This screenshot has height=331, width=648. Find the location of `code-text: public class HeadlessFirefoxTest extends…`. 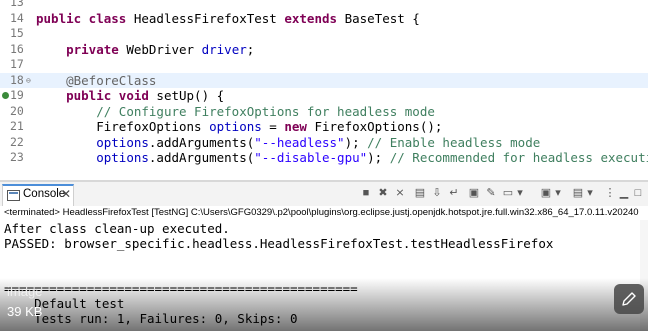

code-text: public class HeadlessFirefoxTest extends… is located at coordinates (228, 19).